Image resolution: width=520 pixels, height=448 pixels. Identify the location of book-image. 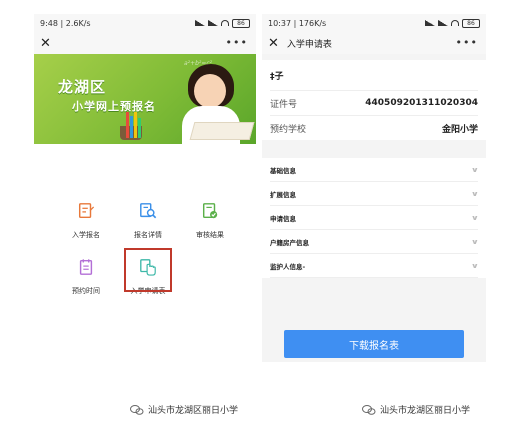
(222, 131).